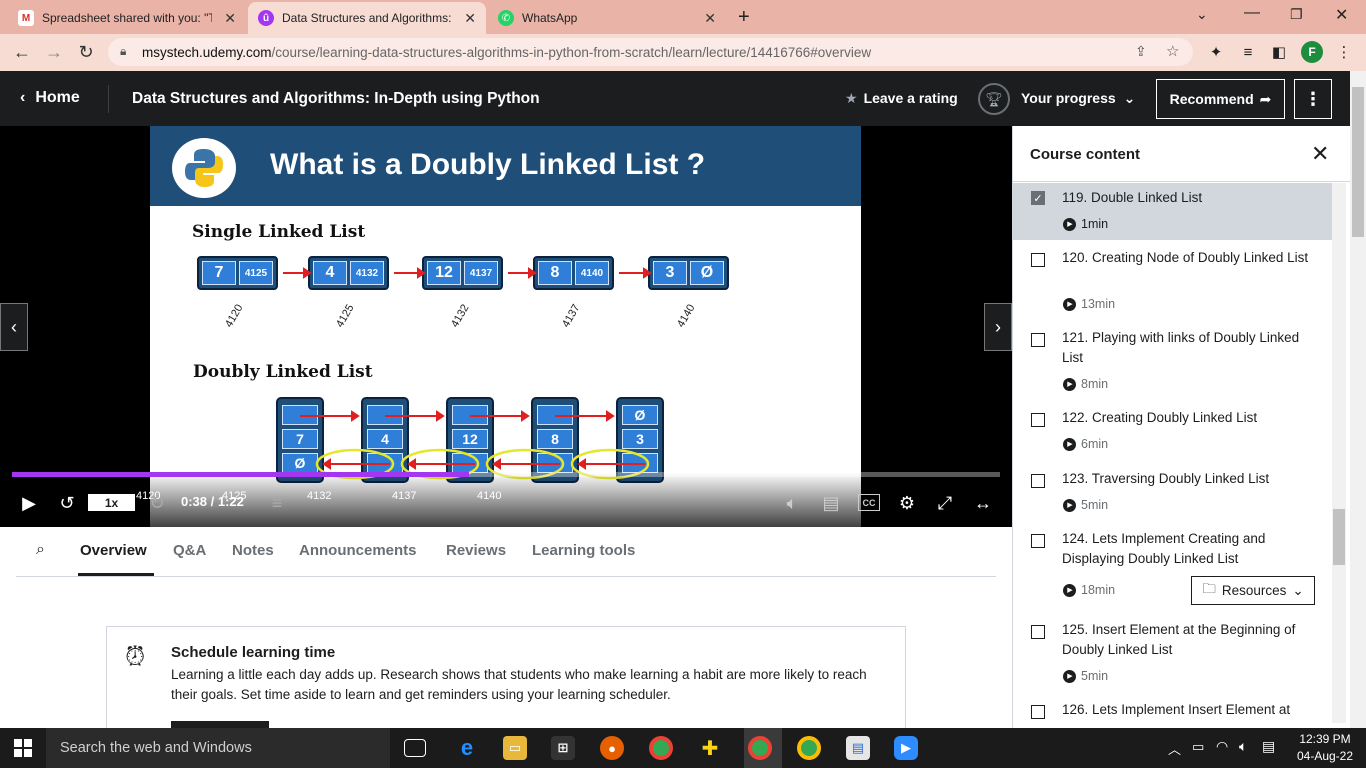  I want to click on zoom-icon: ▶, so click(906, 748).